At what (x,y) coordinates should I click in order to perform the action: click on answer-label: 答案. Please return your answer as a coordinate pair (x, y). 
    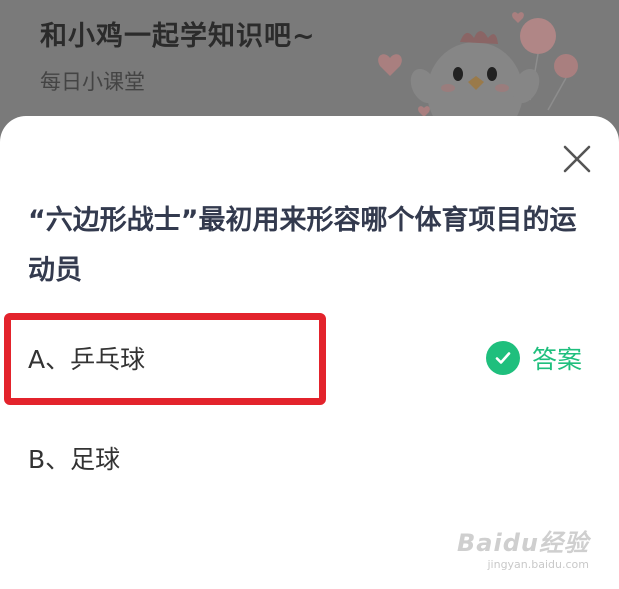
    Looking at the image, I should click on (557, 359).